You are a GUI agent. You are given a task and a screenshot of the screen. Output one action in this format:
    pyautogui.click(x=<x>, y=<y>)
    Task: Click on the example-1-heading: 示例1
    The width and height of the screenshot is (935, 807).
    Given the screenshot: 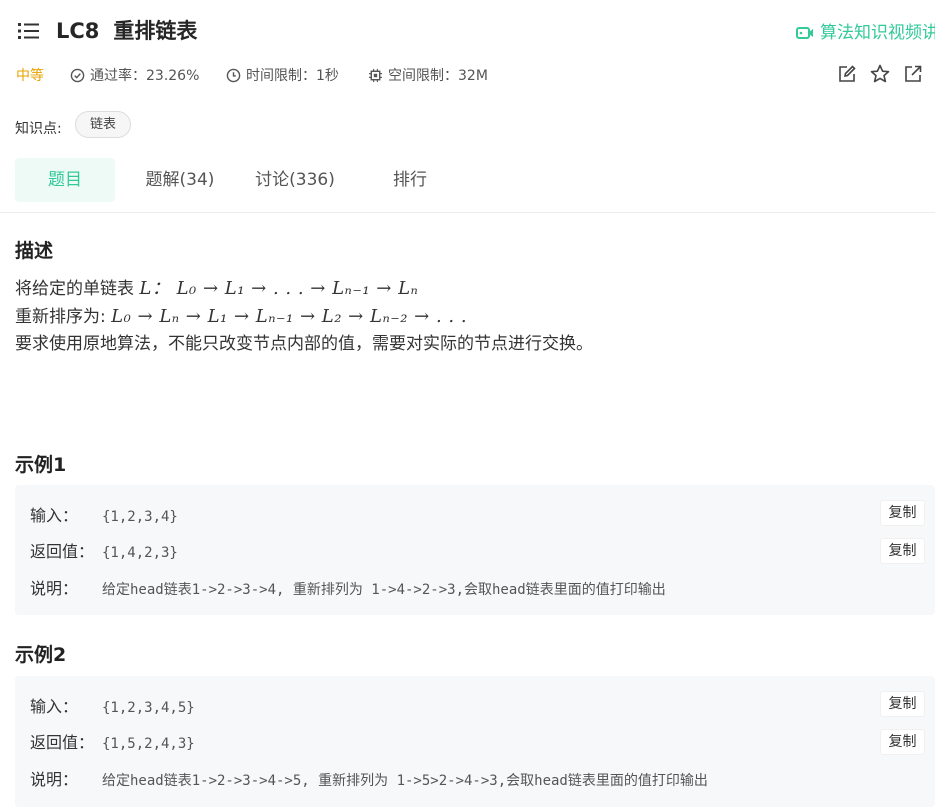 What is the action you would take?
    pyautogui.click(x=41, y=465)
    